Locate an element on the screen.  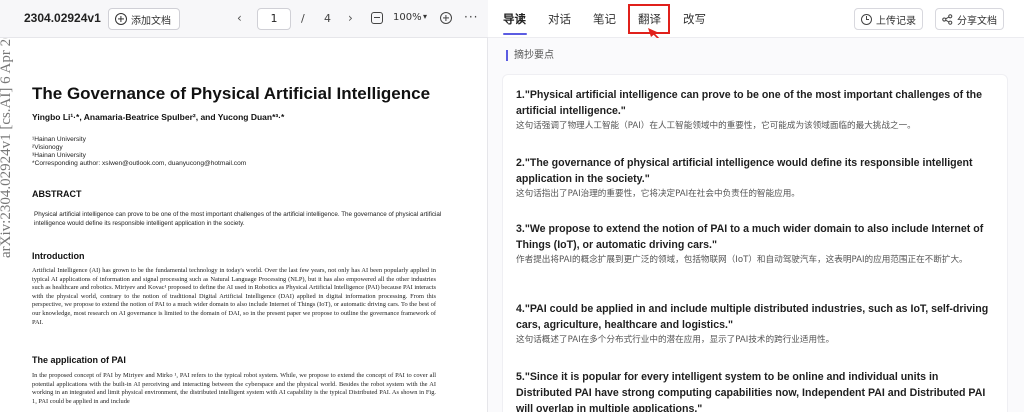
zoom-out-icon is located at coordinates (377, 18).